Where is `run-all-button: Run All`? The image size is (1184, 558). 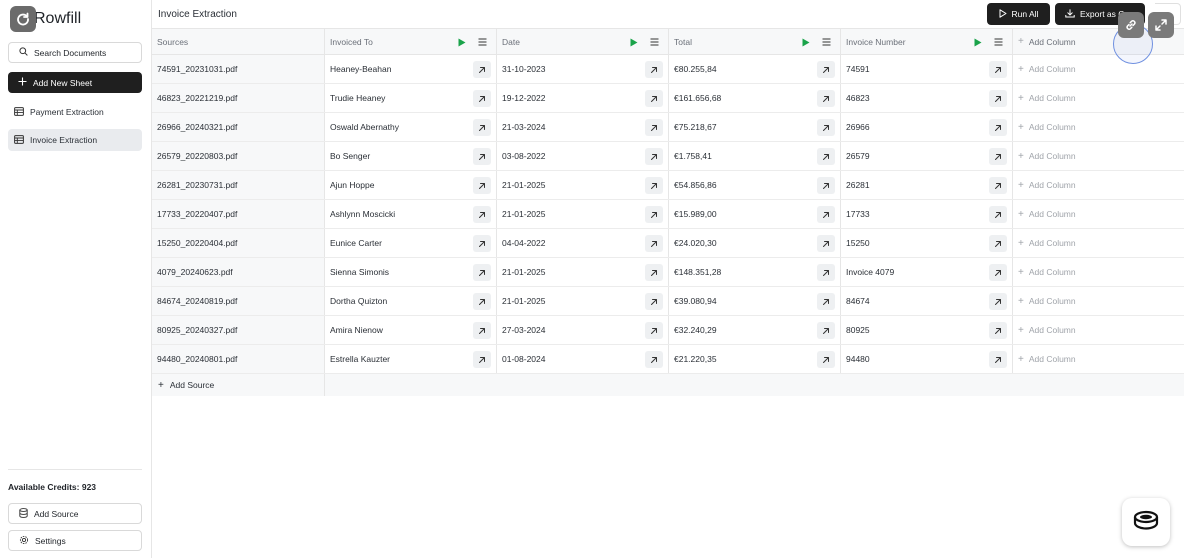
run-all-button: Run All is located at coordinates (1018, 14).